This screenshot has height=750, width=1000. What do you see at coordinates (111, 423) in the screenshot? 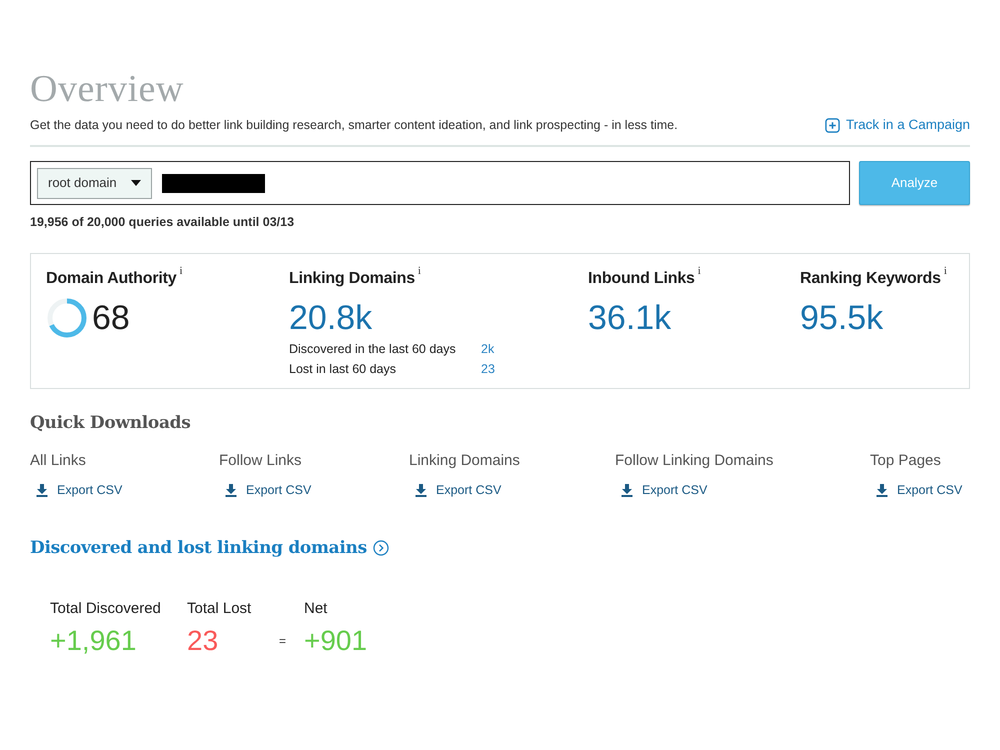
I see `section-heading: Quick Downloads` at bounding box center [111, 423].